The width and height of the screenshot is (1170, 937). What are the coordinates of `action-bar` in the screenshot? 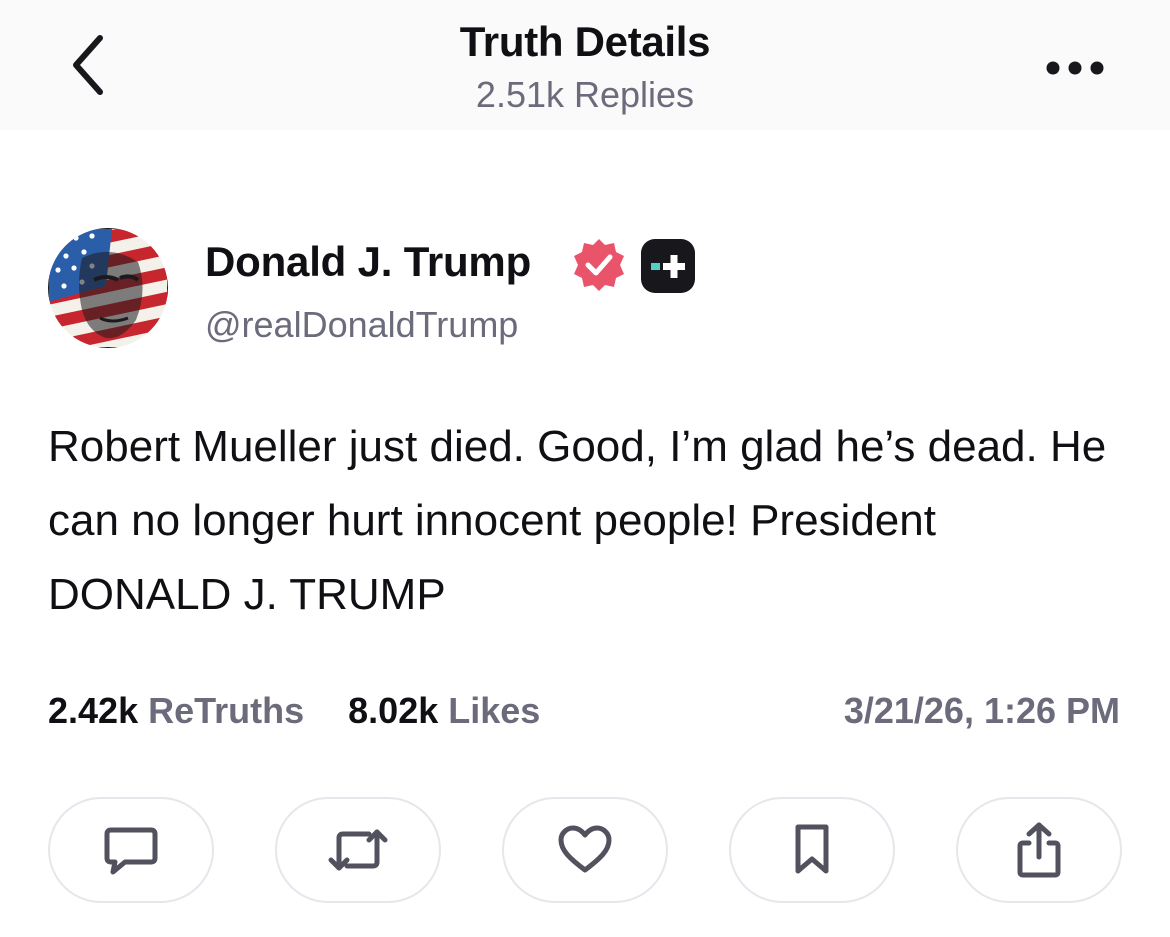 It's located at (585, 850).